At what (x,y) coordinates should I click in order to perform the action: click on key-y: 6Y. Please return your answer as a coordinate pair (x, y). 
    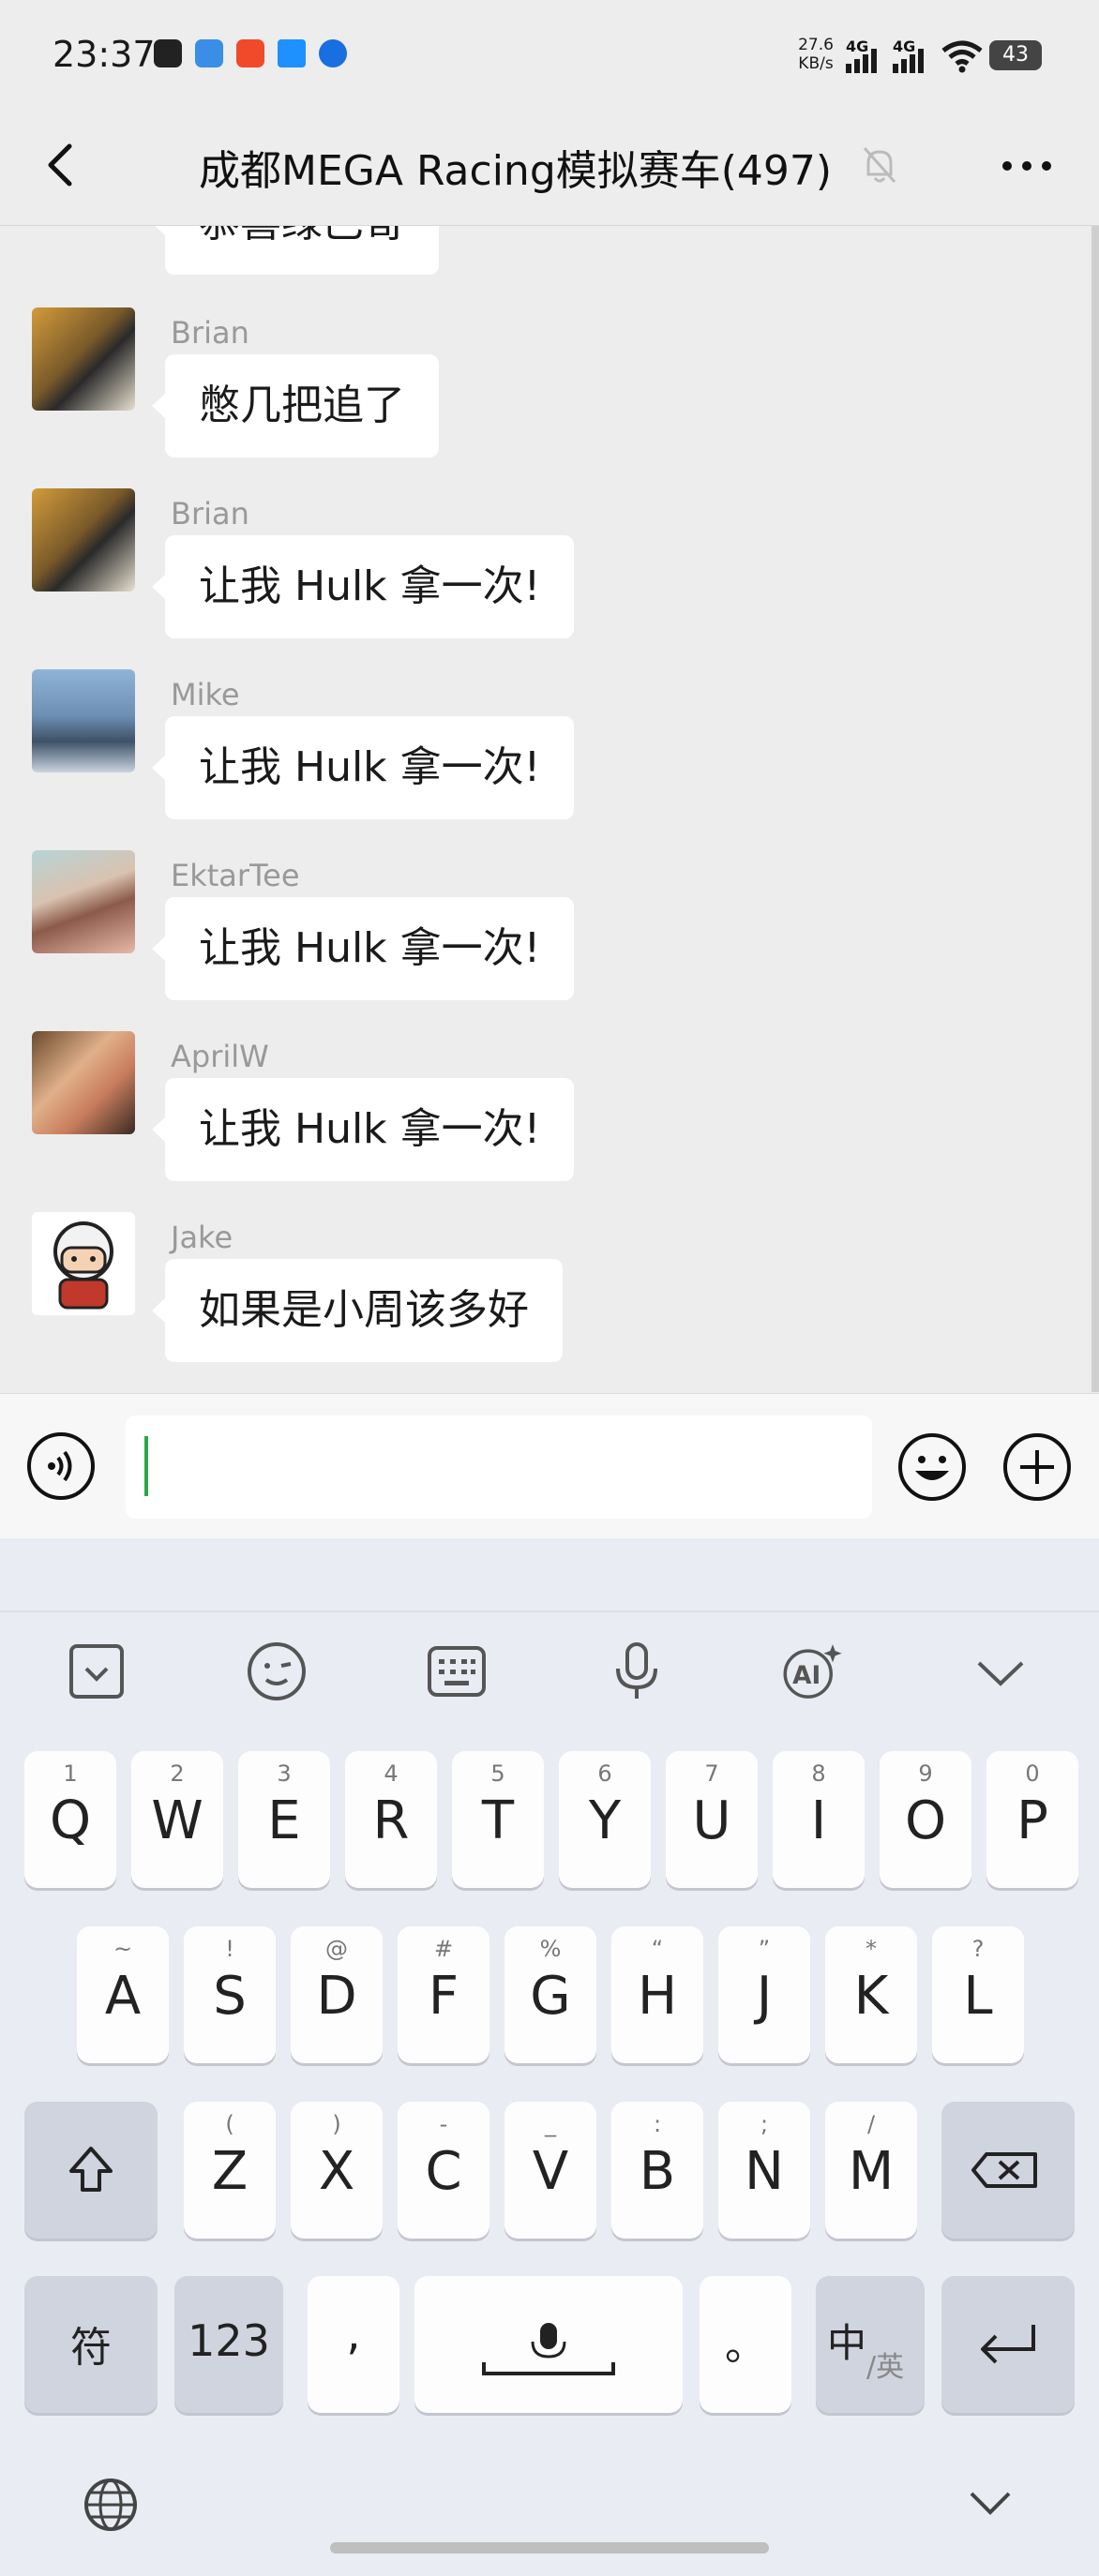
    Looking at the image, I should click on (605, 1819).